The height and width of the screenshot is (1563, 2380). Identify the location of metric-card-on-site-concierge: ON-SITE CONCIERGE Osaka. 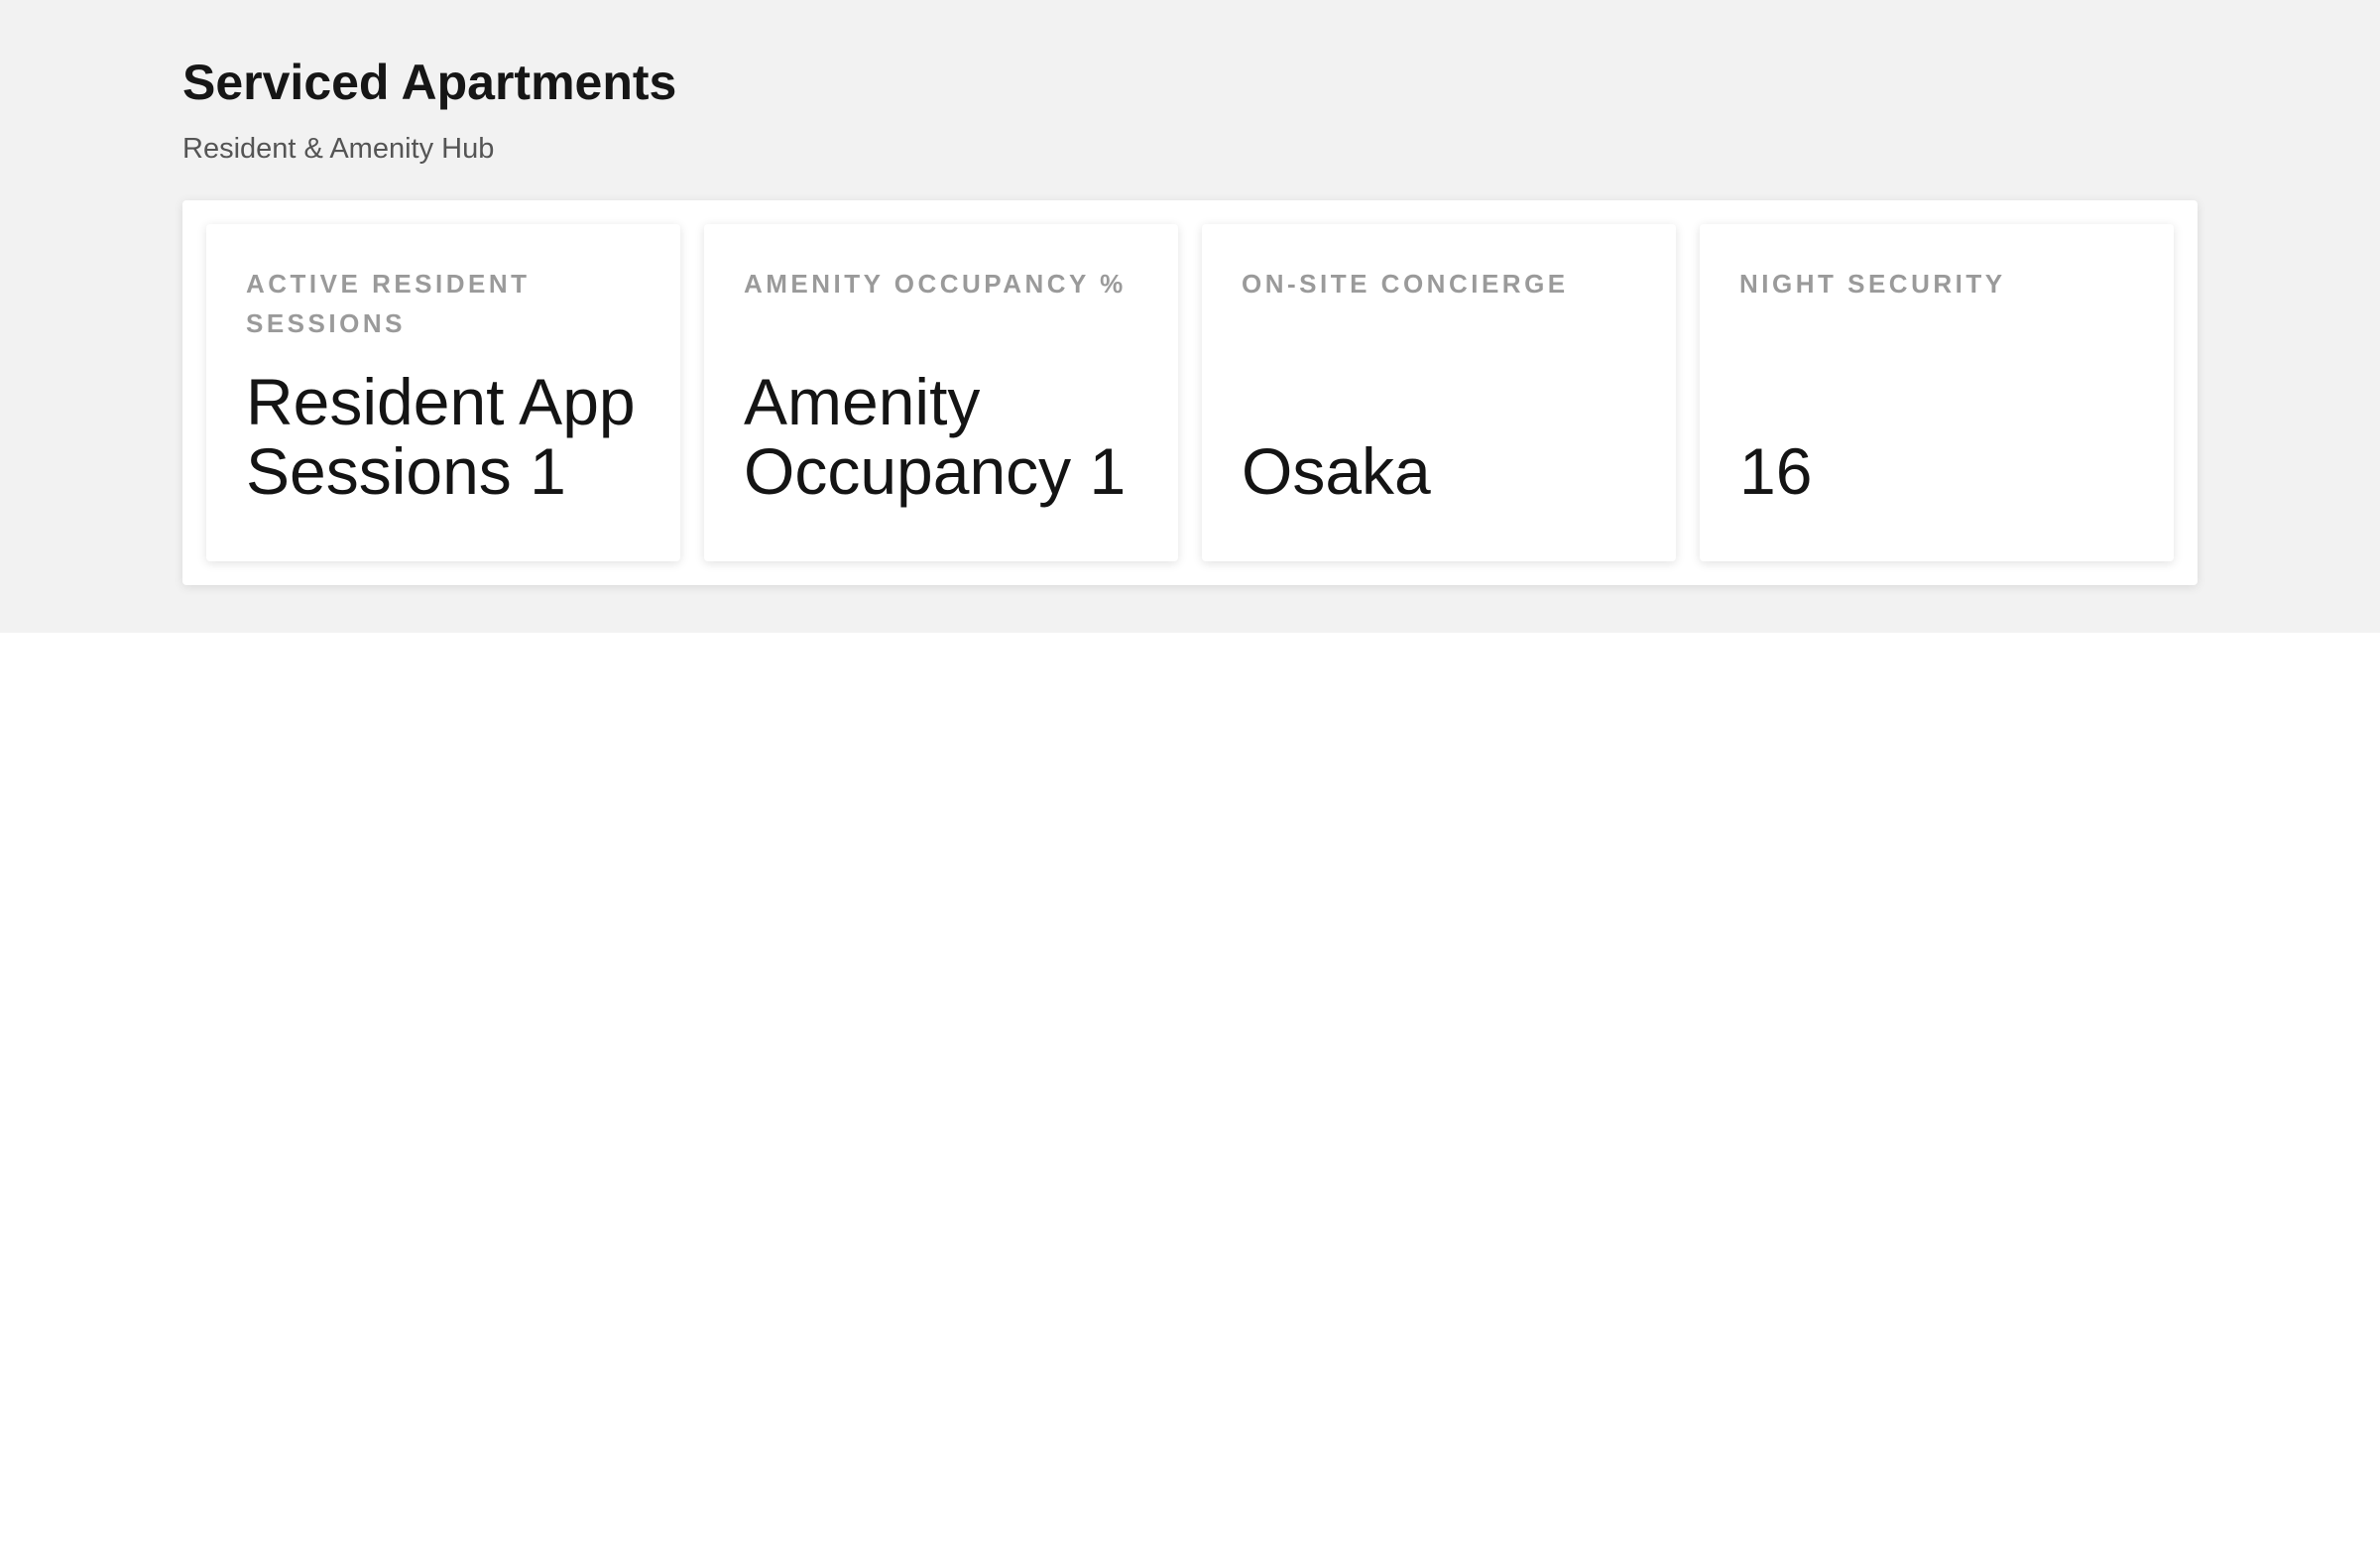
(1439, 392).